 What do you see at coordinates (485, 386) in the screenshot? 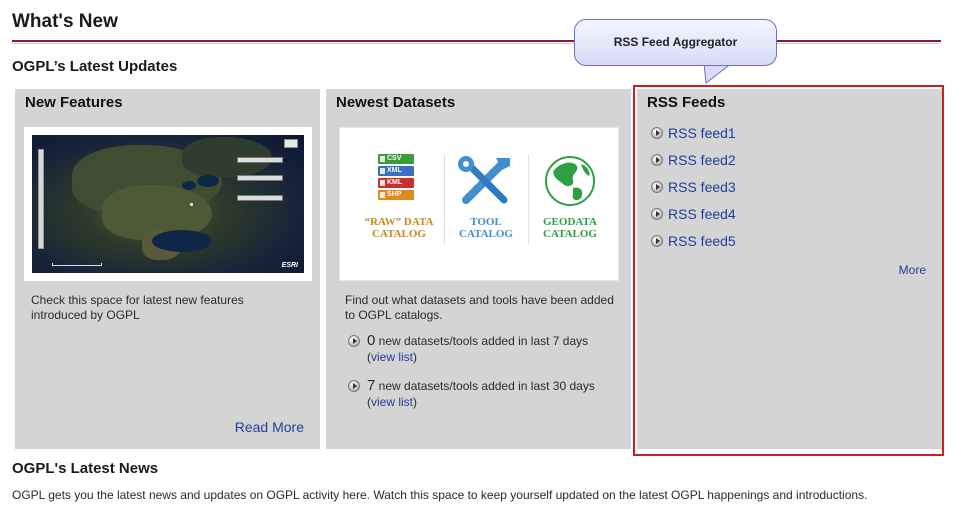
I see `stat-text: new datasets/tools added in last 30 days` at bounding box center [485, 386].